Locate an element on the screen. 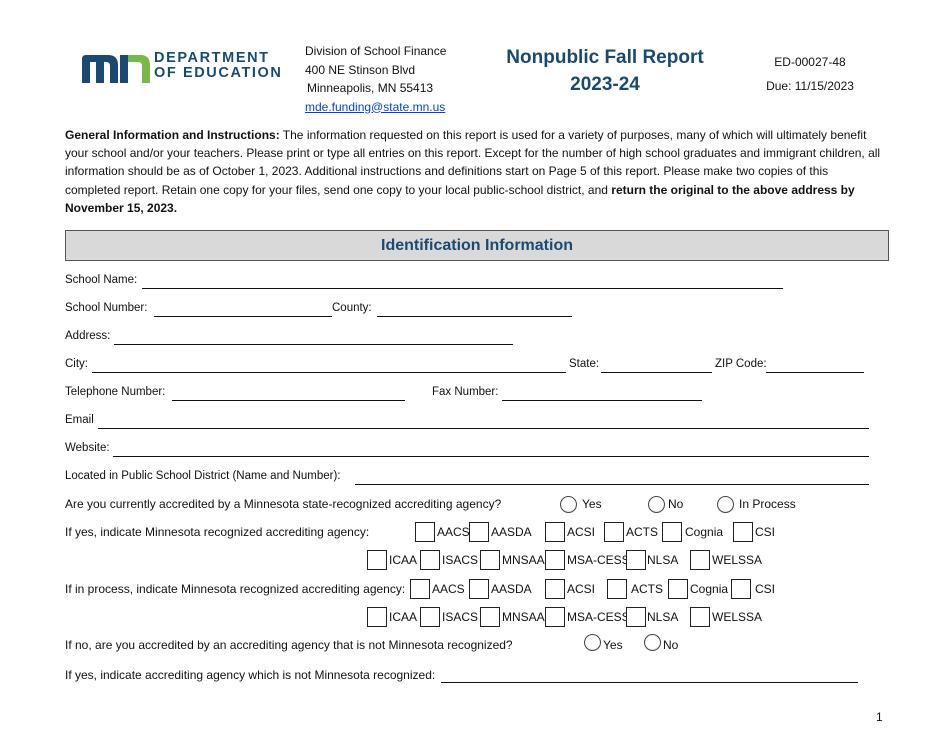  if-yes-isacs-checkbox is located at coordinates (430, 560).